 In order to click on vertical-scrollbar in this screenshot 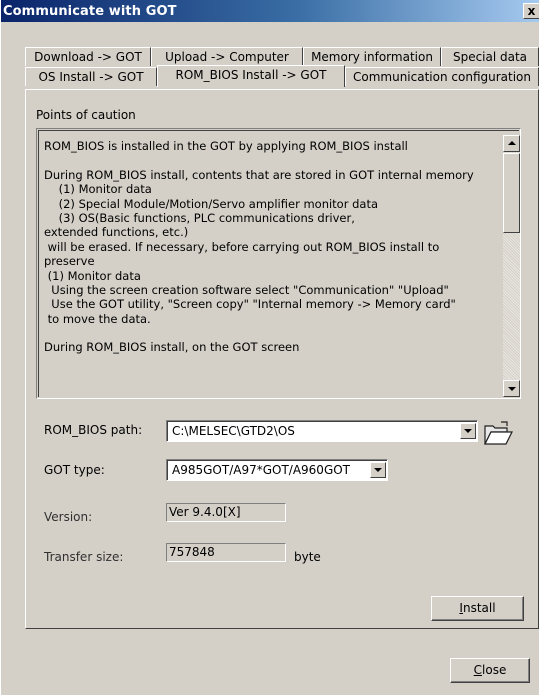, I will do `click(511, 266)`.